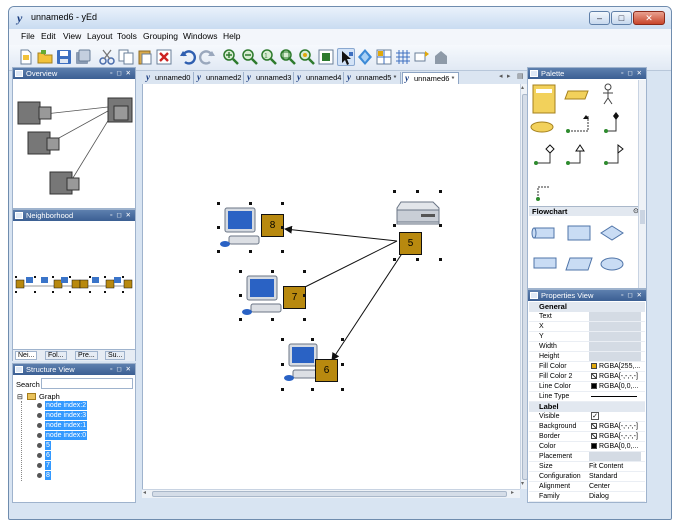  Describe the element at coordinates (64, 57) in the screenshot. I see `save-button` at that location.